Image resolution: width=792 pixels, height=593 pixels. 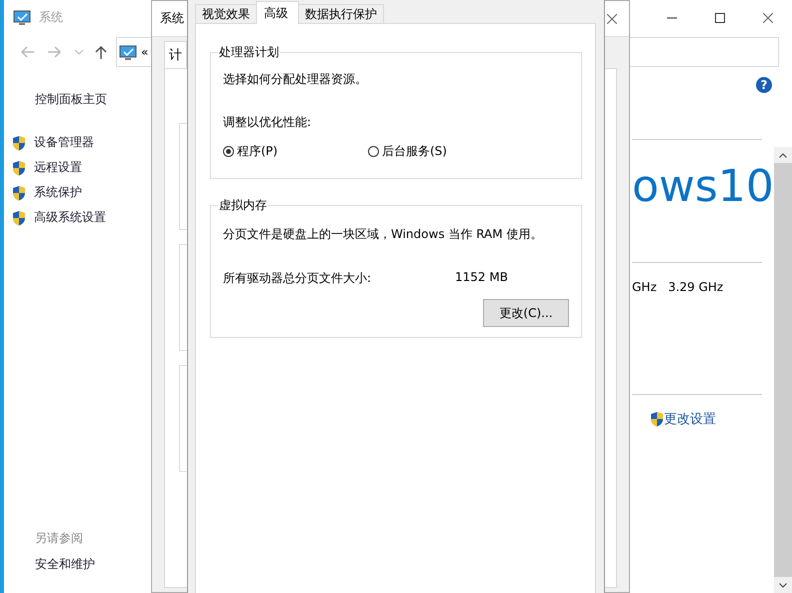 What do you see at coordinates (783, 370) in the screenshot?
I see `scrollbar` at bounding box center [783, 370].